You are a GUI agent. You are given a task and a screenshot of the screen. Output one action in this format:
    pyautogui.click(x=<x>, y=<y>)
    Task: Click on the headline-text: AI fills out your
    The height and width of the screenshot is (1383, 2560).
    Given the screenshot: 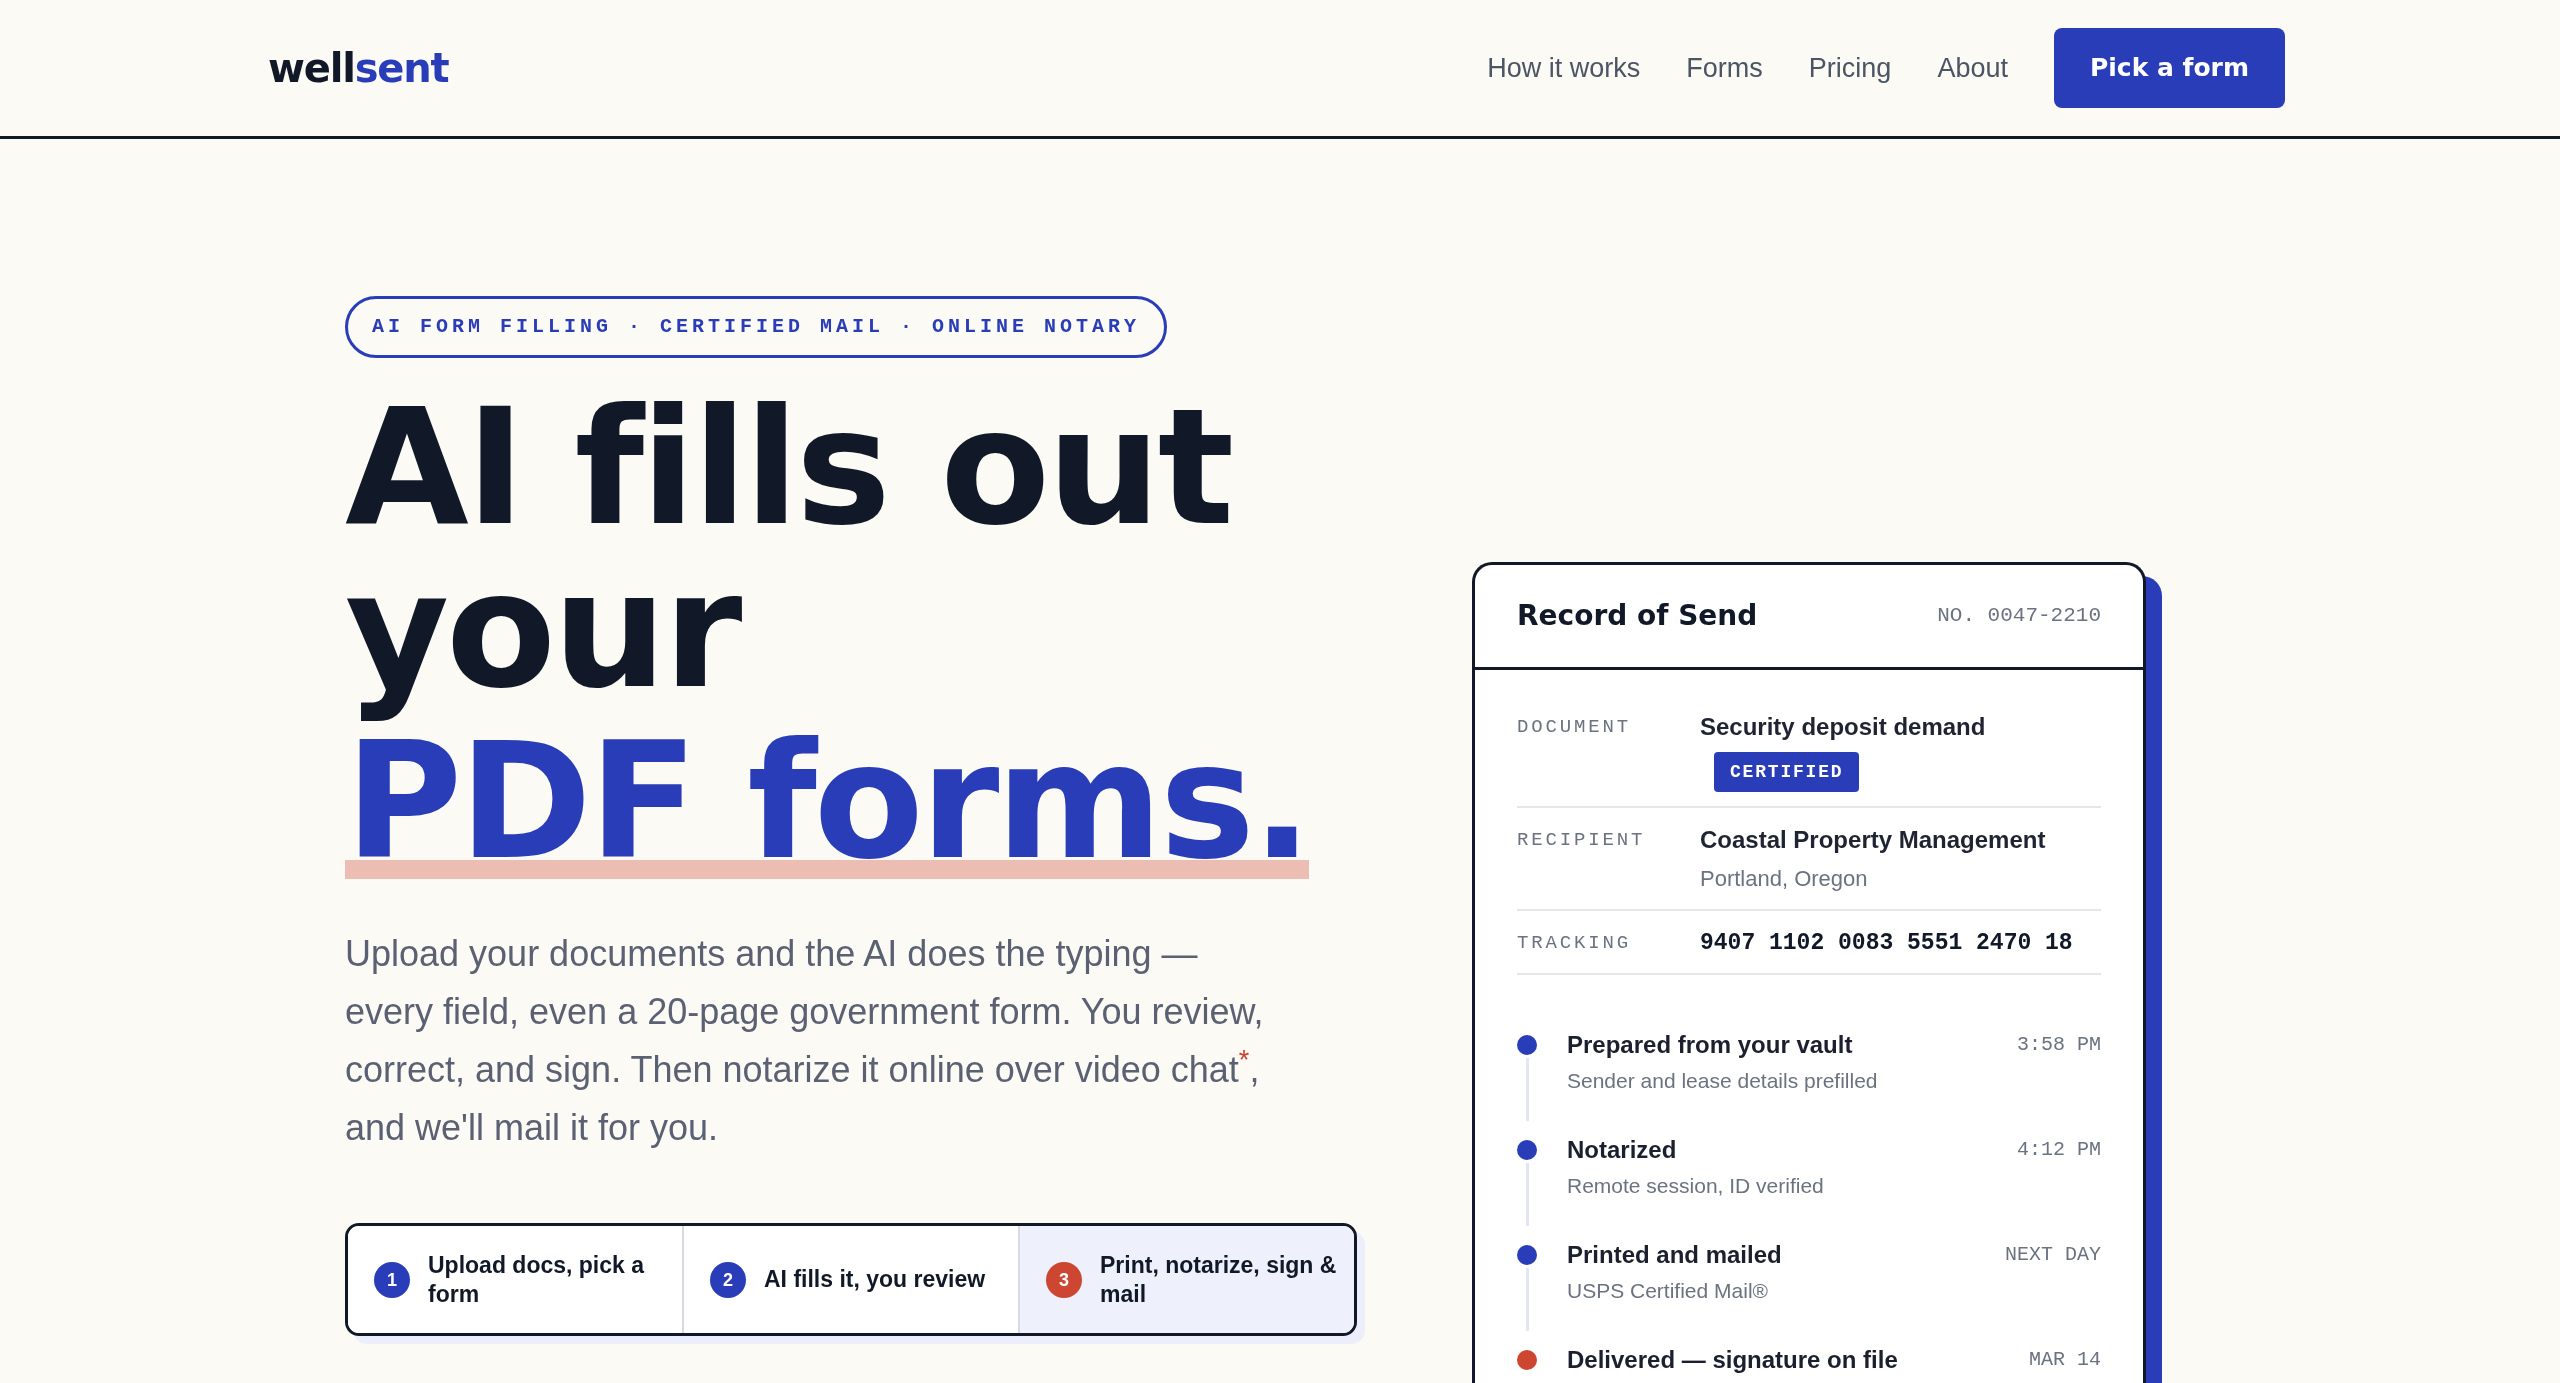 What is the action you would take?
    pyautogui.click(x=789, y=555)
    